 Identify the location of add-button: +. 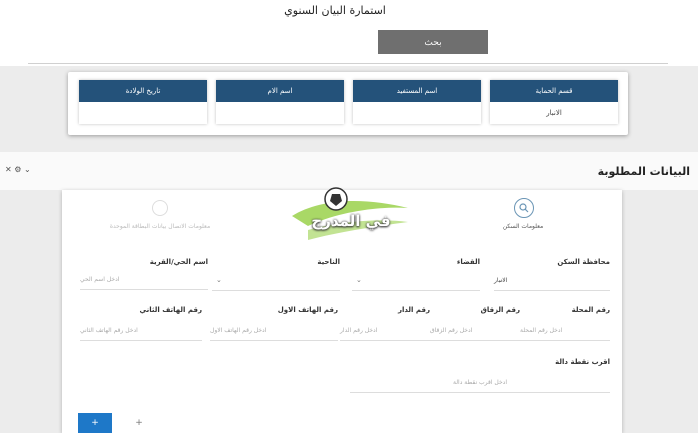
(95, 423).